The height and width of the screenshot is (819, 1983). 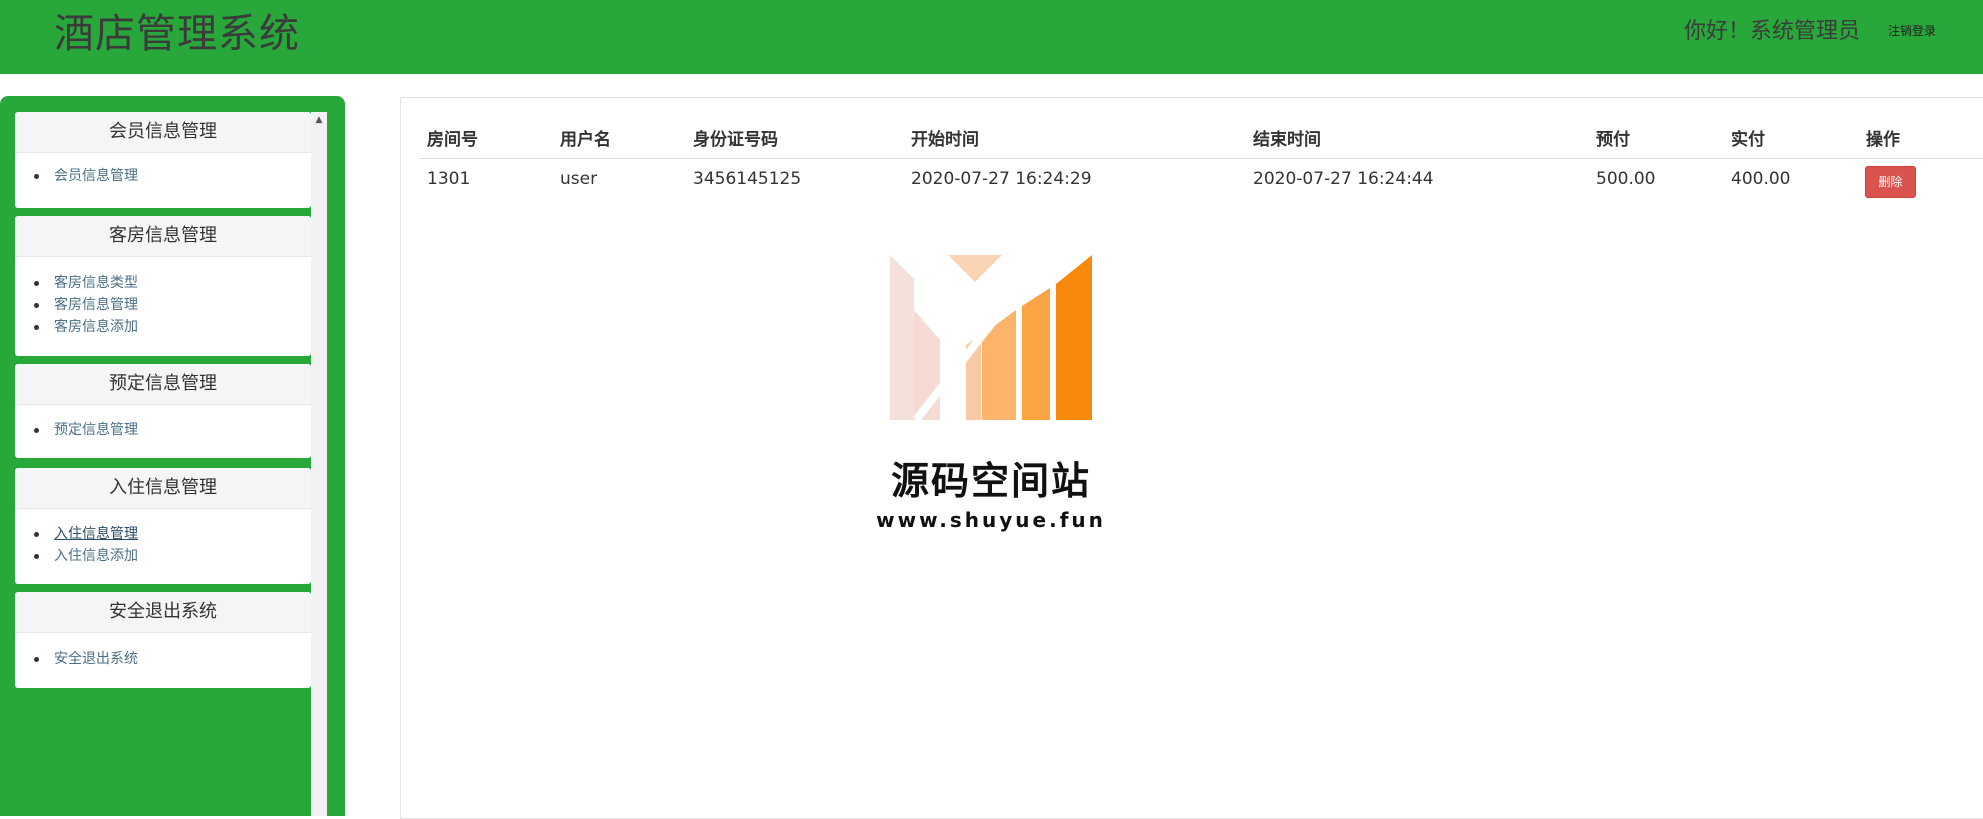 What do you see at coordinates (163, 283) in the screenshot?
I see `sidebar-item-room-type: 客房信息类型` at bounding box center [163, 283].